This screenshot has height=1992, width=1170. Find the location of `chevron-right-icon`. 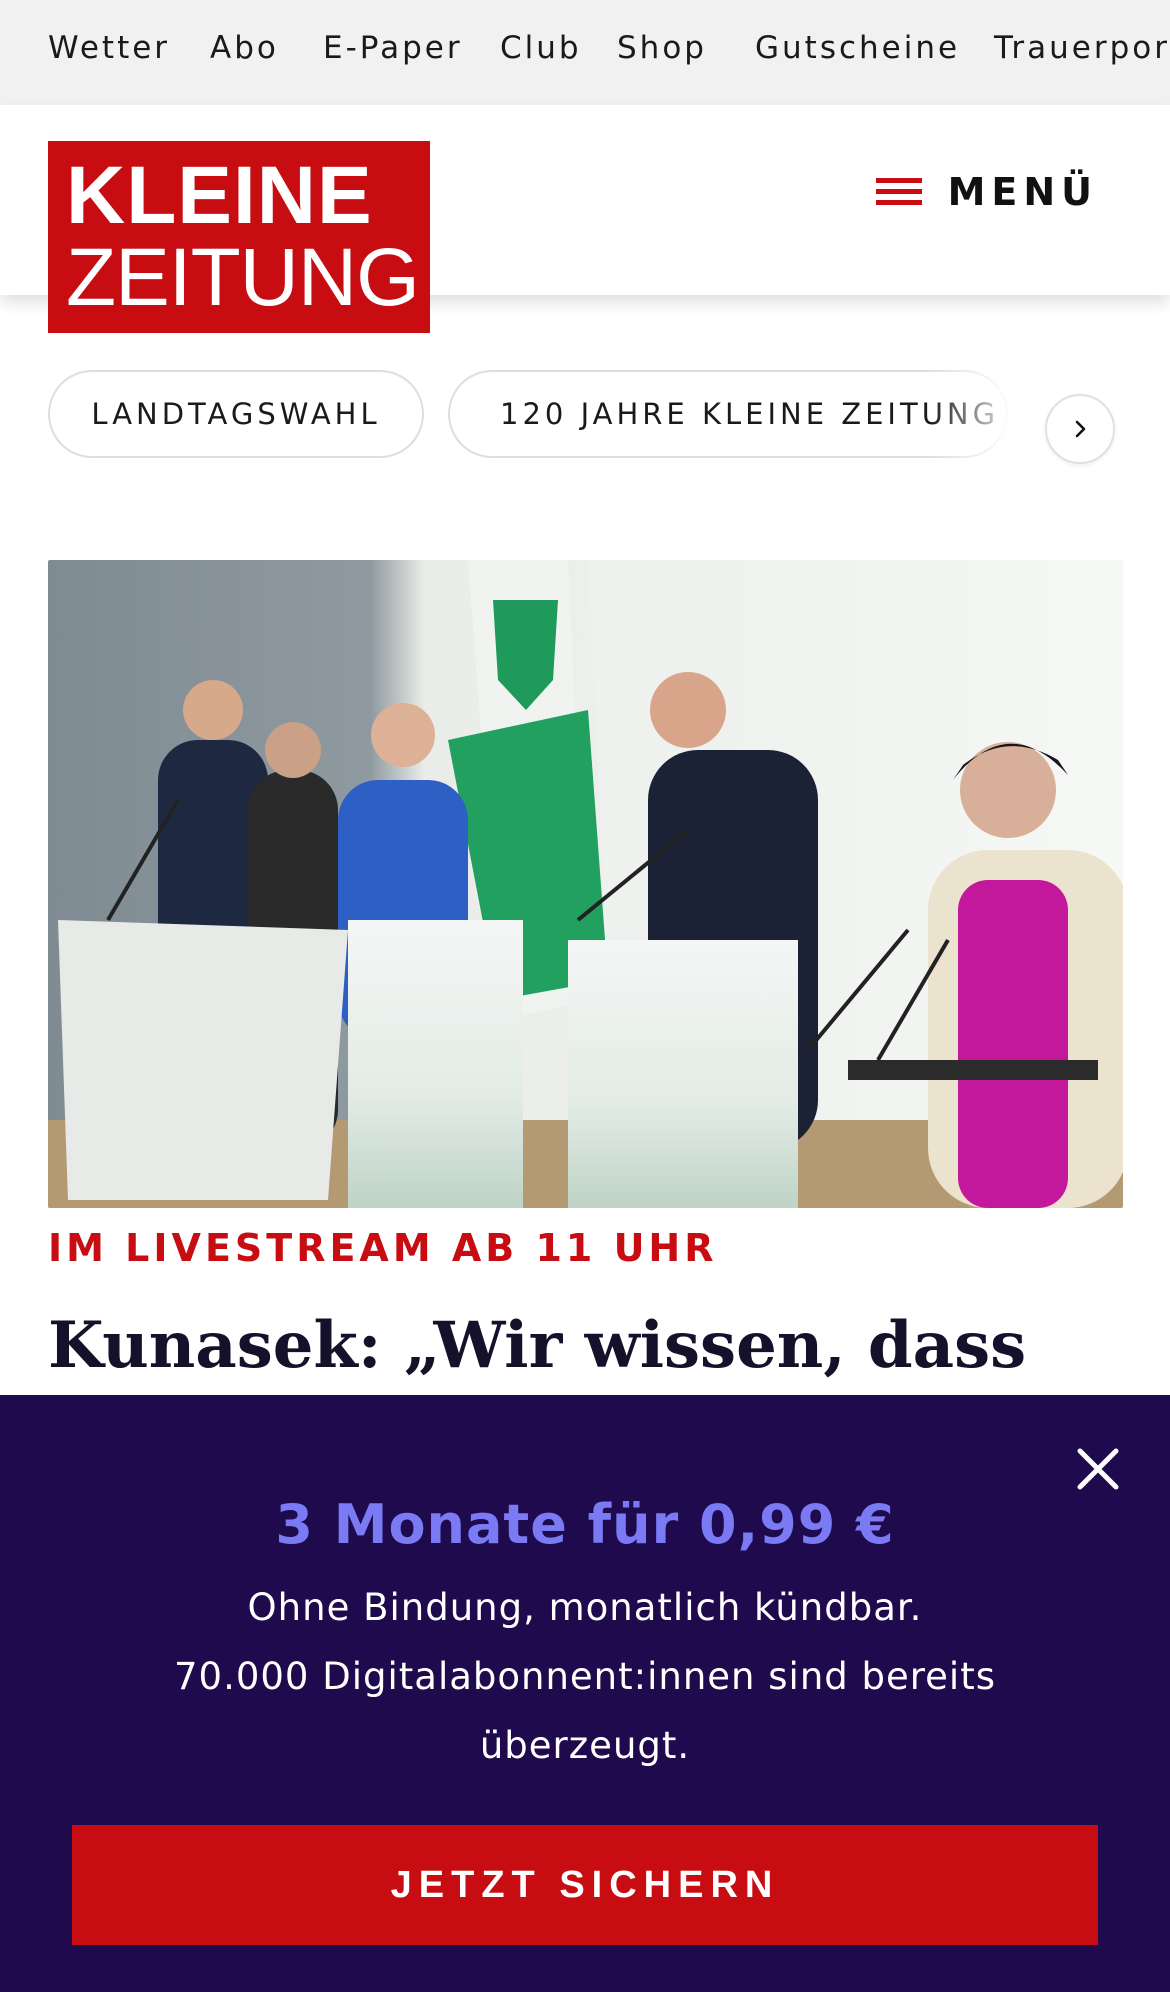

chevron-right-icon is located at coordinates (1080, 429).